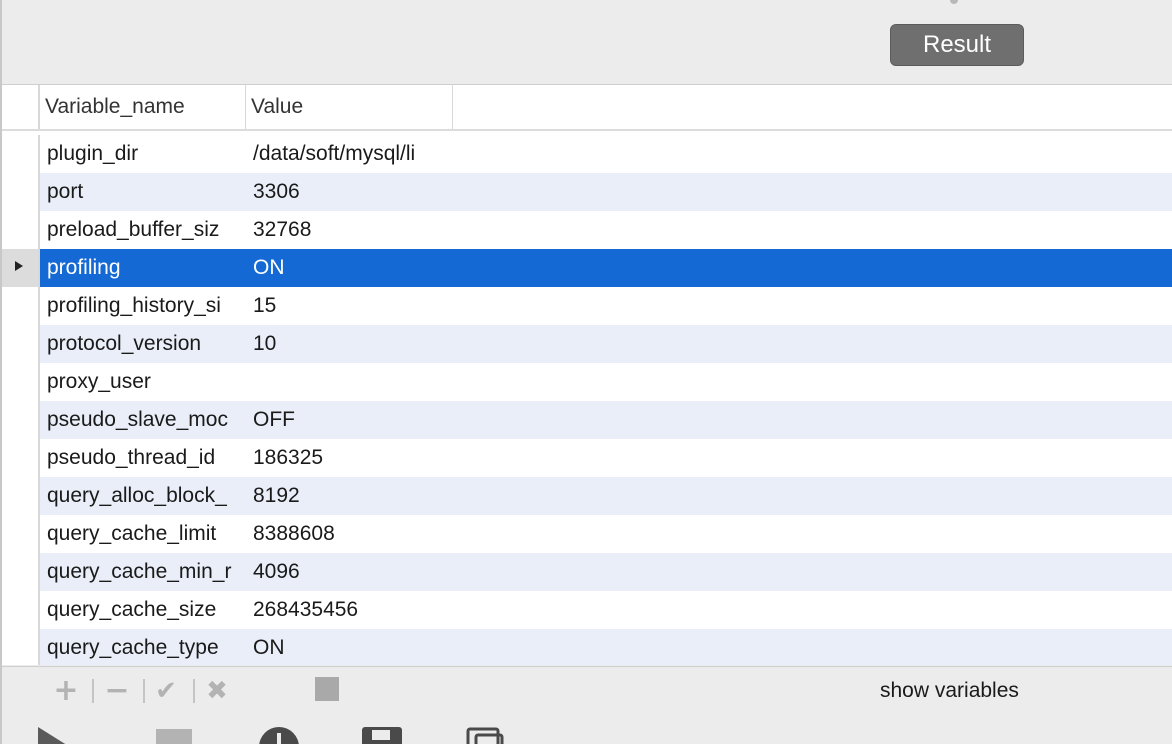 The width and height of the screenshot is (1172, 744). I want to click on cell-value: 186325, so click(349, 458).